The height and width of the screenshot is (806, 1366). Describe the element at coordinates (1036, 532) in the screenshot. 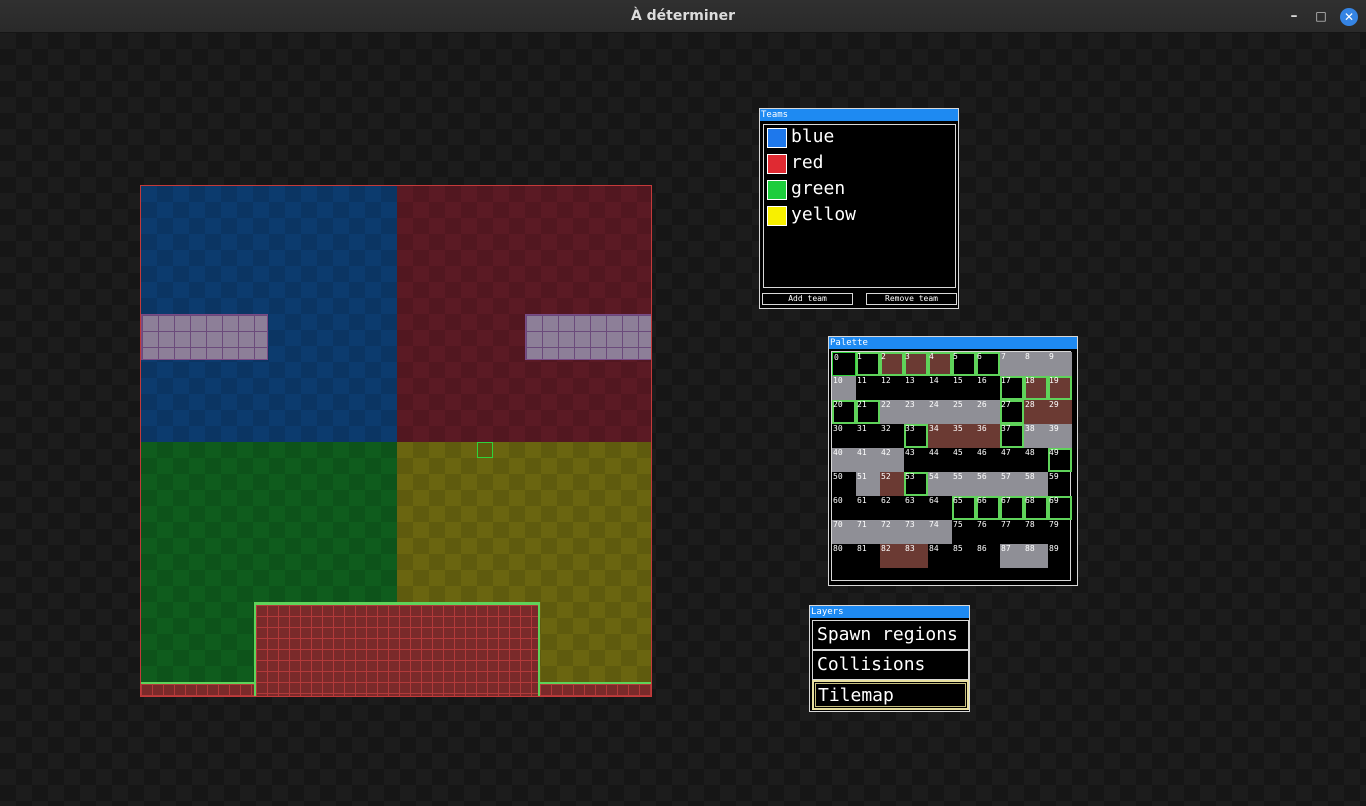

I see `palette-tile: 78` at that location.